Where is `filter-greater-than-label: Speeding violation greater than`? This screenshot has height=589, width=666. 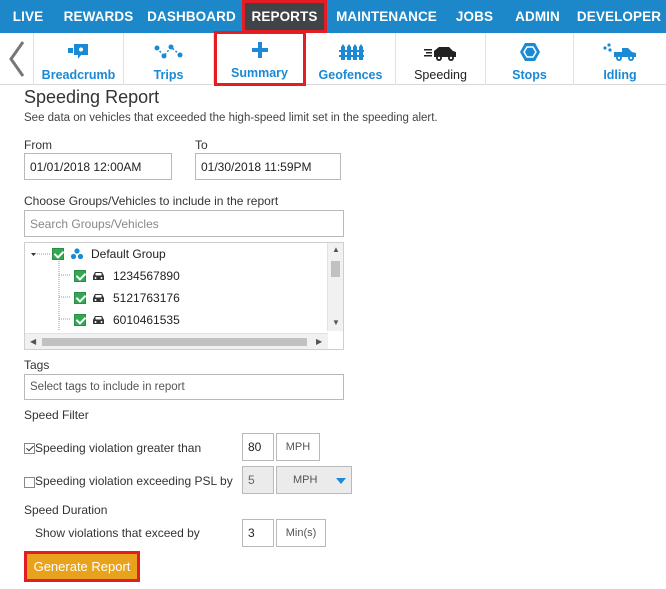
filter-greater-than-label: Speeding violation greater than is located at coordinates (118, 448).